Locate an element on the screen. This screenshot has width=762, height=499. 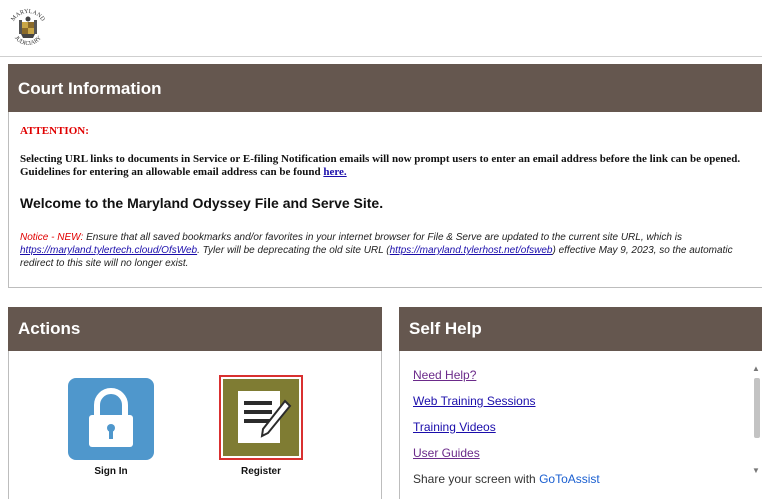
notice-new-label: Notice - NEW: is located at coordinates (52, 237).